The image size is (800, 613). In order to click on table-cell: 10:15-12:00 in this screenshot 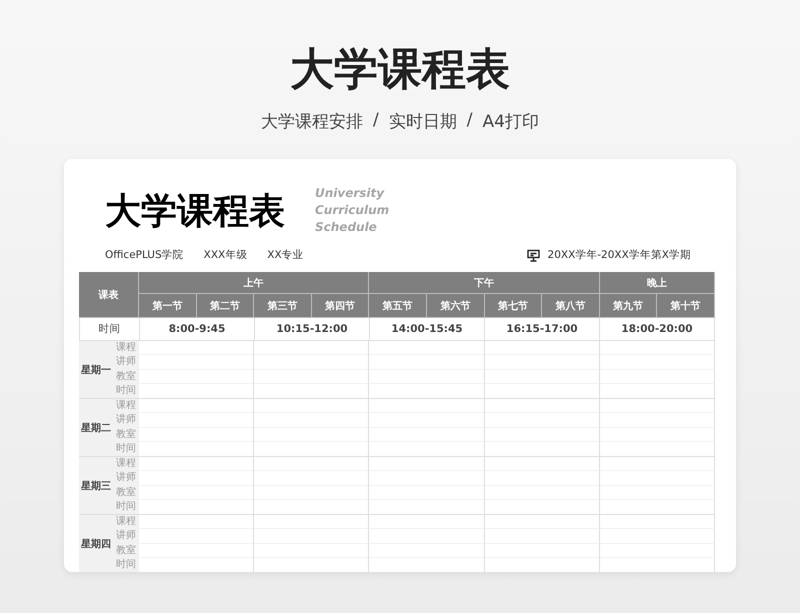, I will do `click(312, 329)`.